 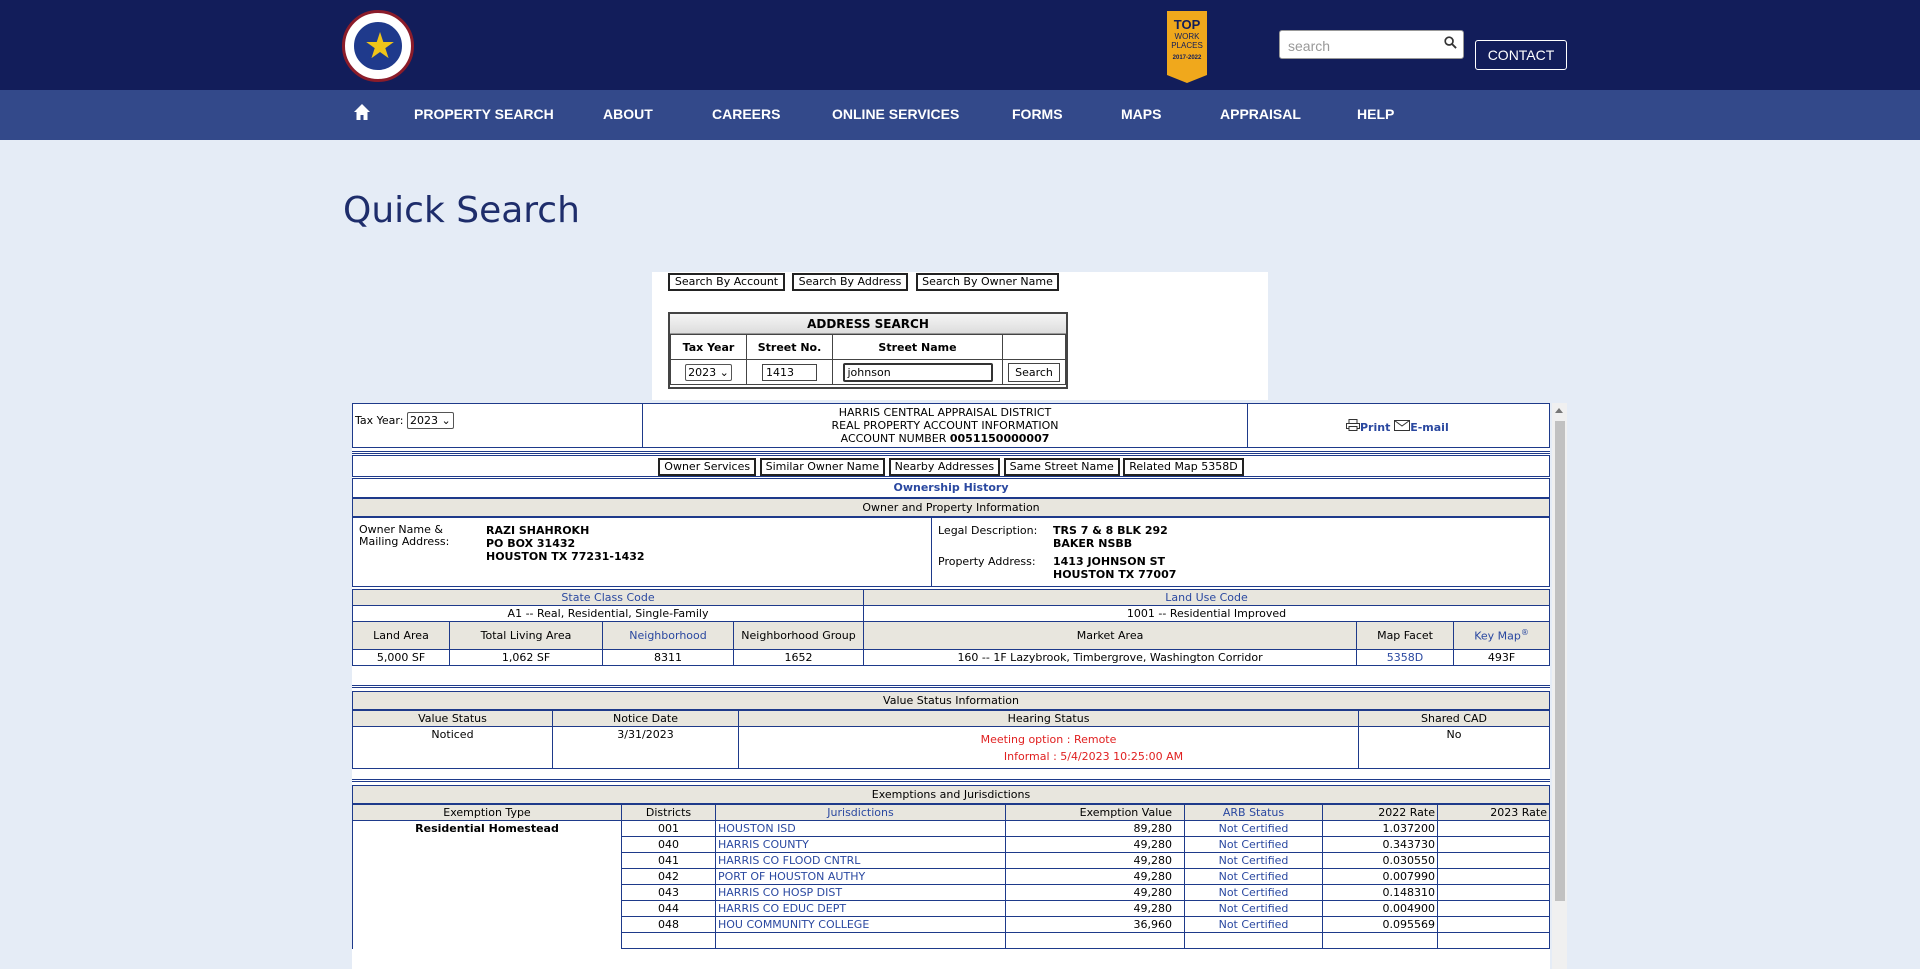 I want to click on hearing-line-2: Informal : 5/4/2023 10:25:00 AM, so click(x=1093, y=756).